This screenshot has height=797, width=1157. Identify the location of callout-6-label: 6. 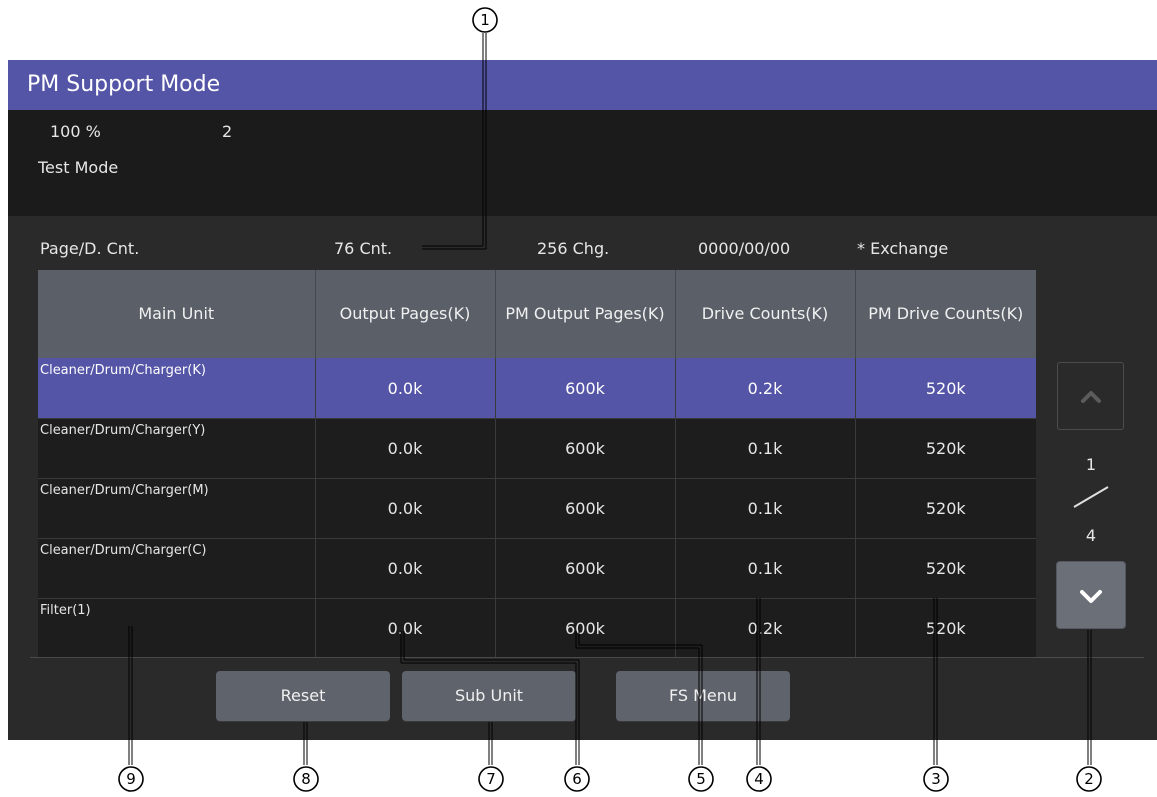
(577, 779).